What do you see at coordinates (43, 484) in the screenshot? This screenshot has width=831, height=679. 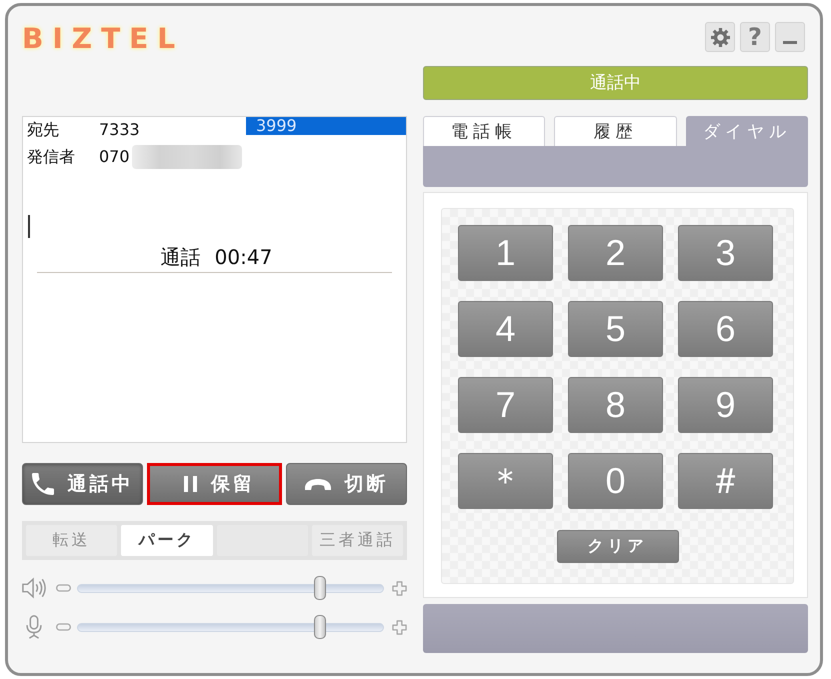 I see `phone-icon` at bounding box center [43, 484].